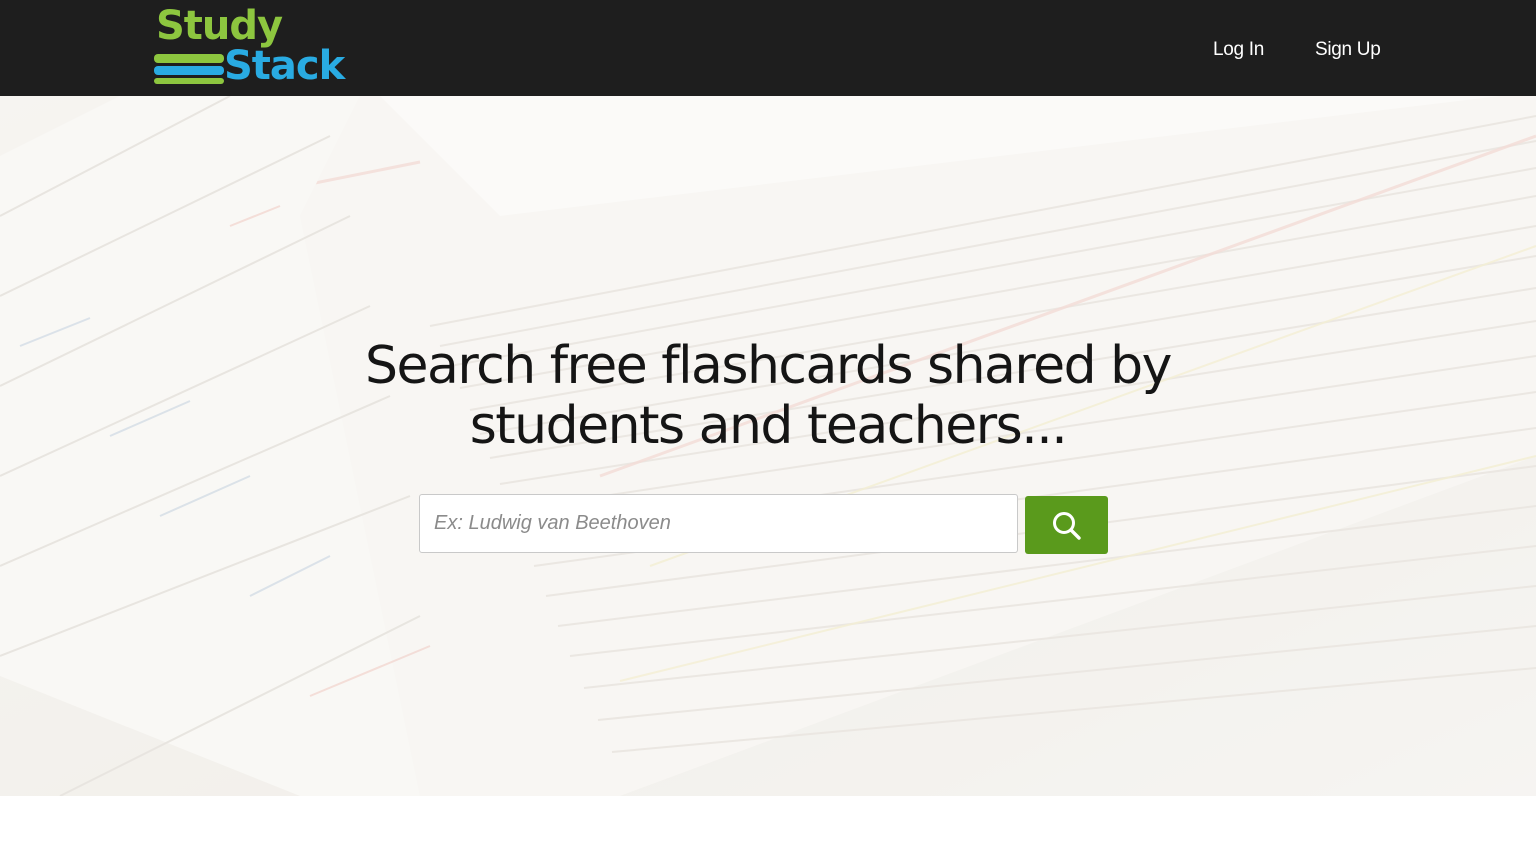 This screenshot has width=1536, height=864. What do you see at coordinates (1238, 50) in the screenshot?
I see `login-link: Log In` at bounding box center [1238, 50].